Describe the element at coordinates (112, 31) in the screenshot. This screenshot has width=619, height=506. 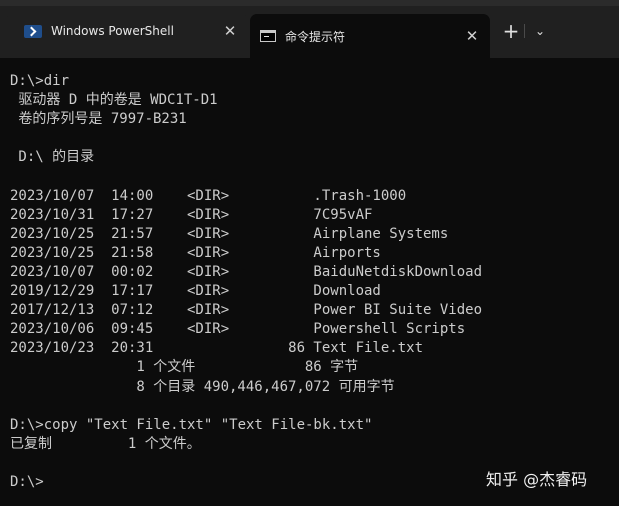
I see `tab-label: Windows PowerShell` at that location.